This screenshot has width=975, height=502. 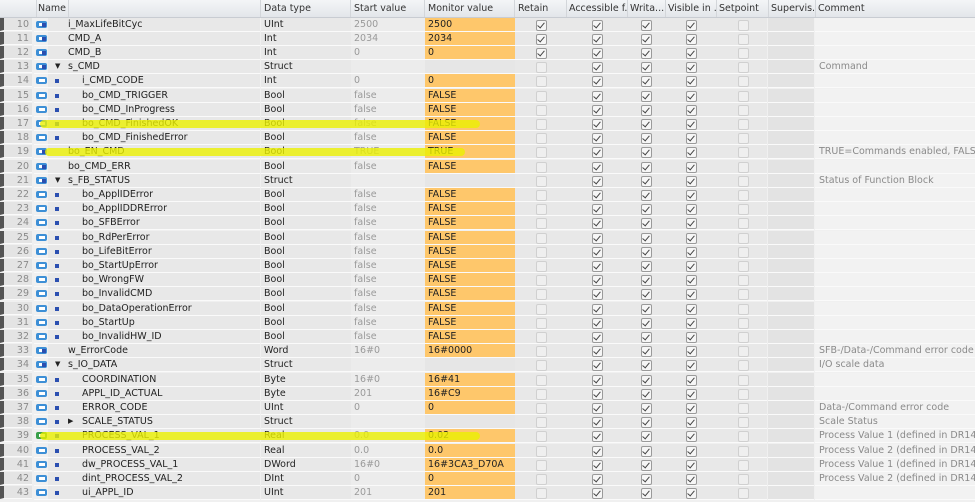 I want to click on monitor-value-cell: 2500, so click(x=470, y=24).